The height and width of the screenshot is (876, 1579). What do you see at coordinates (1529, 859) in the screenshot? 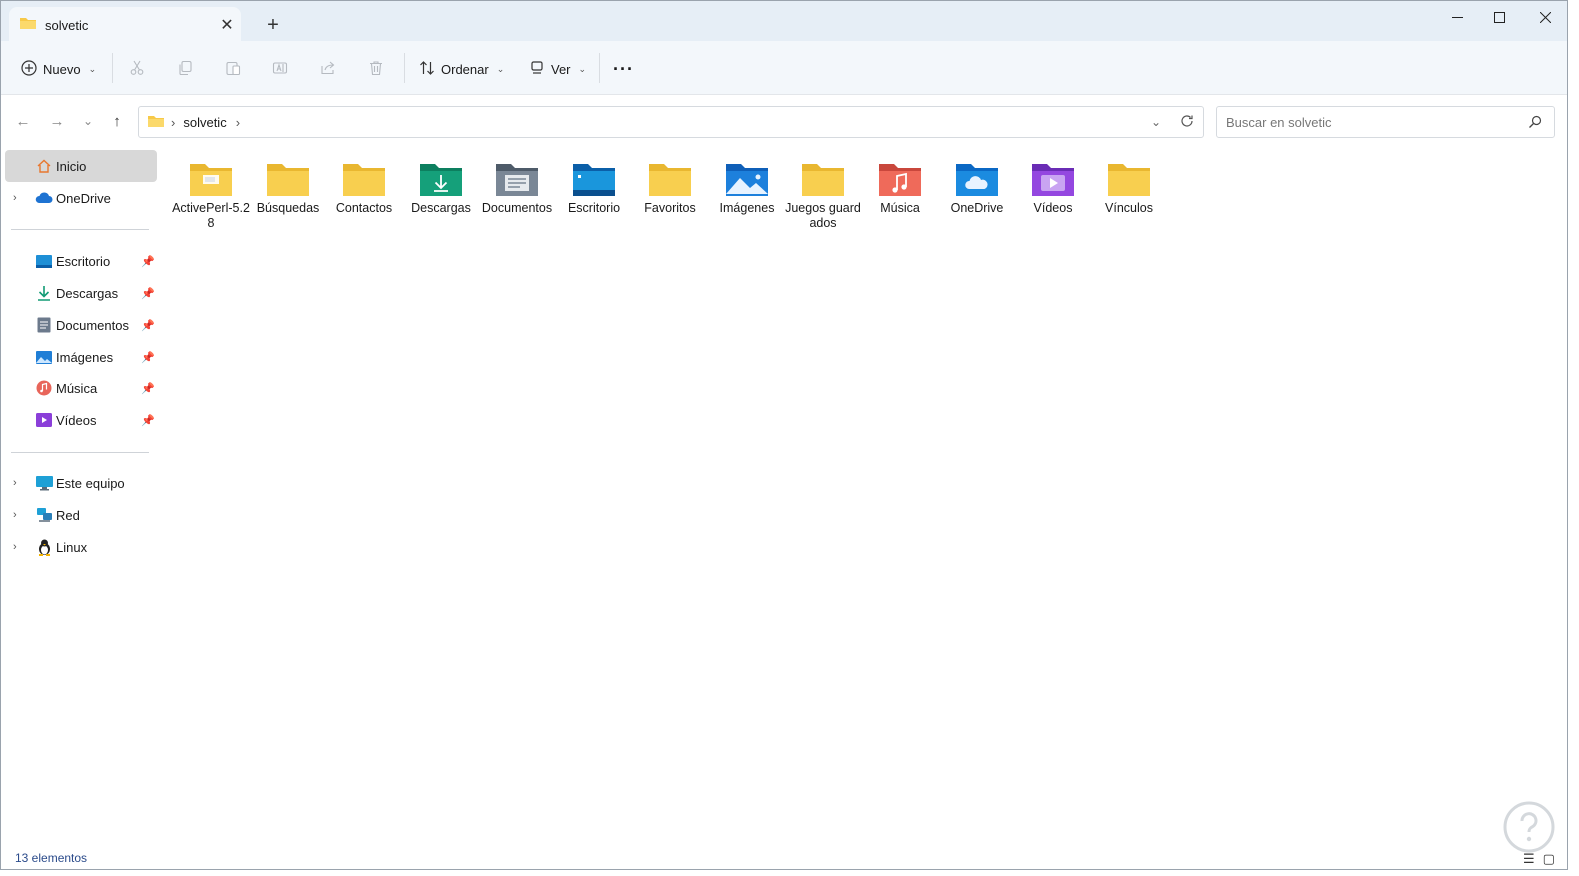
I see `details-view-icon: ☰` at bounding box center [1529, 859].